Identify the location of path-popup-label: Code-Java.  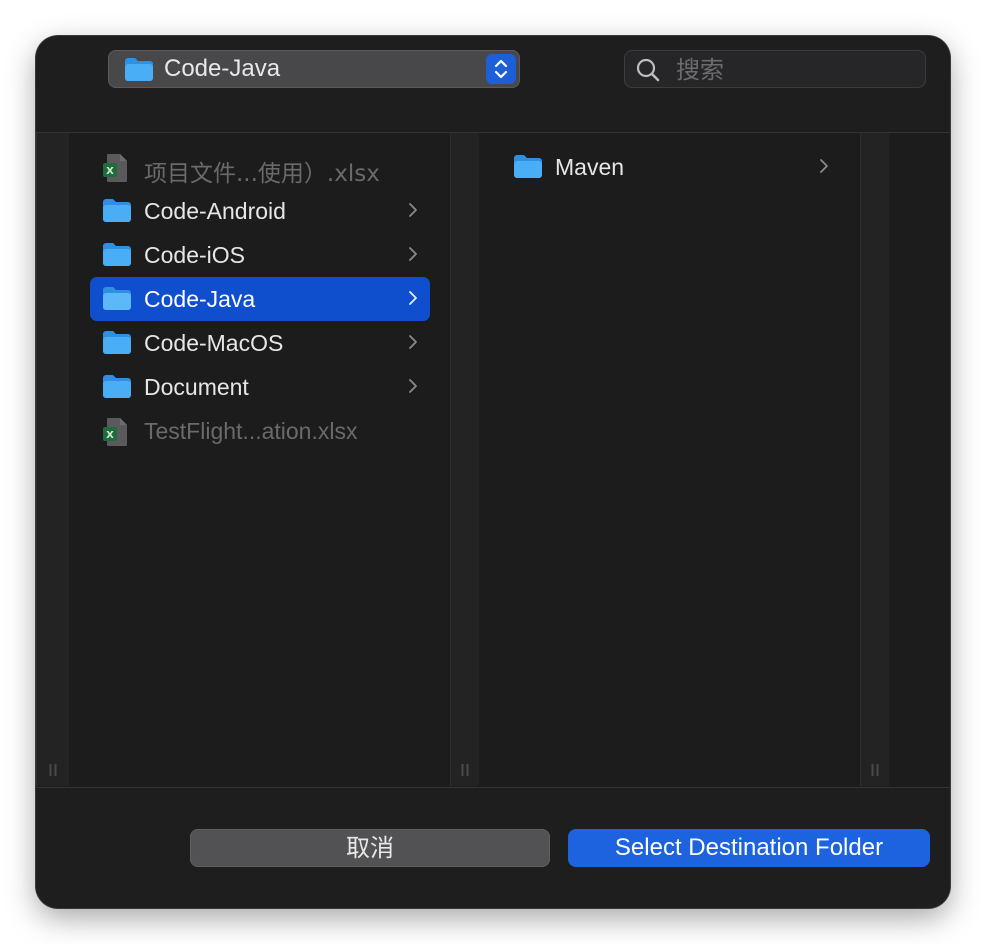
(222, 68).